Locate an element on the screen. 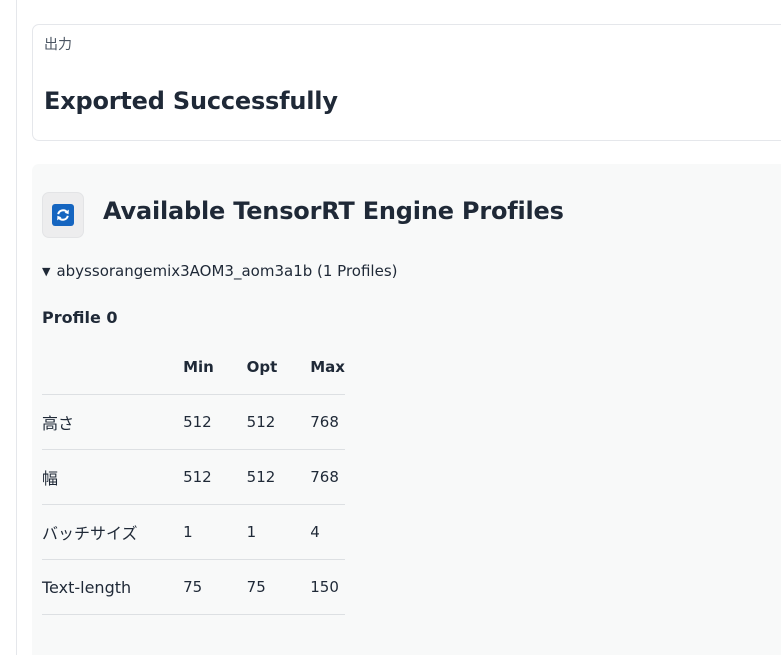 The image size is (781, 655). param-min: 1 is located at coordinates (215, 532).